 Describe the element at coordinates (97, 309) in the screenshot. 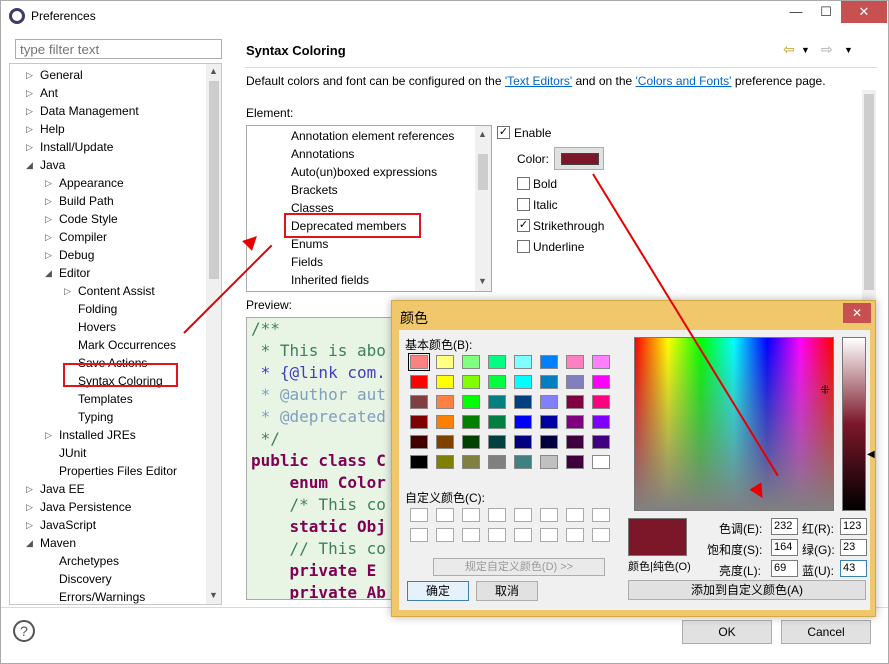

I see `tree-item: Folding` at that location.